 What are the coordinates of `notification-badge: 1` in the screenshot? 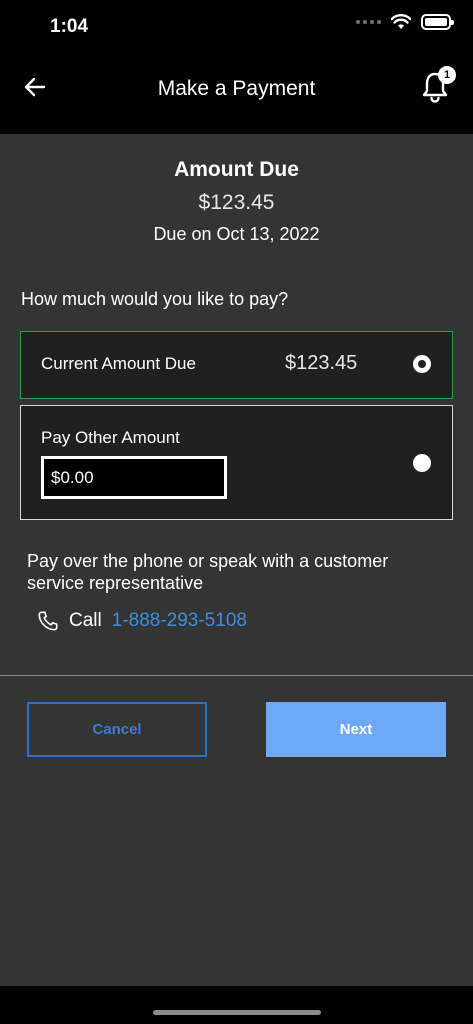 It's located at (447, 75).